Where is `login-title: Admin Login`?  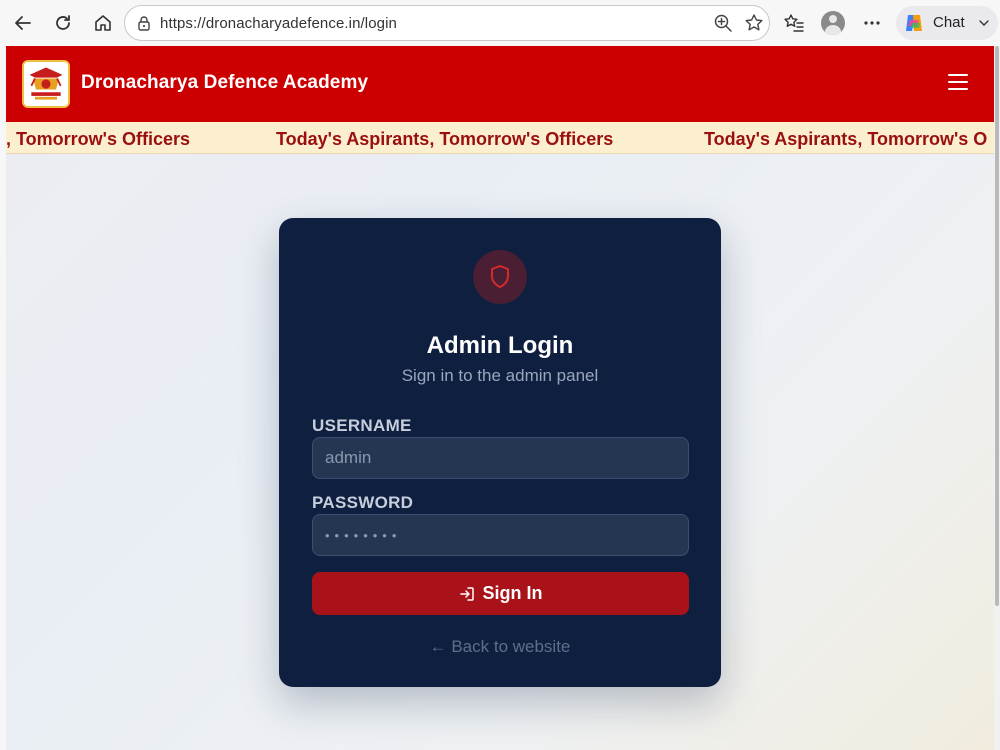 login-title: Admin Login is located at coordinates (500, 345).